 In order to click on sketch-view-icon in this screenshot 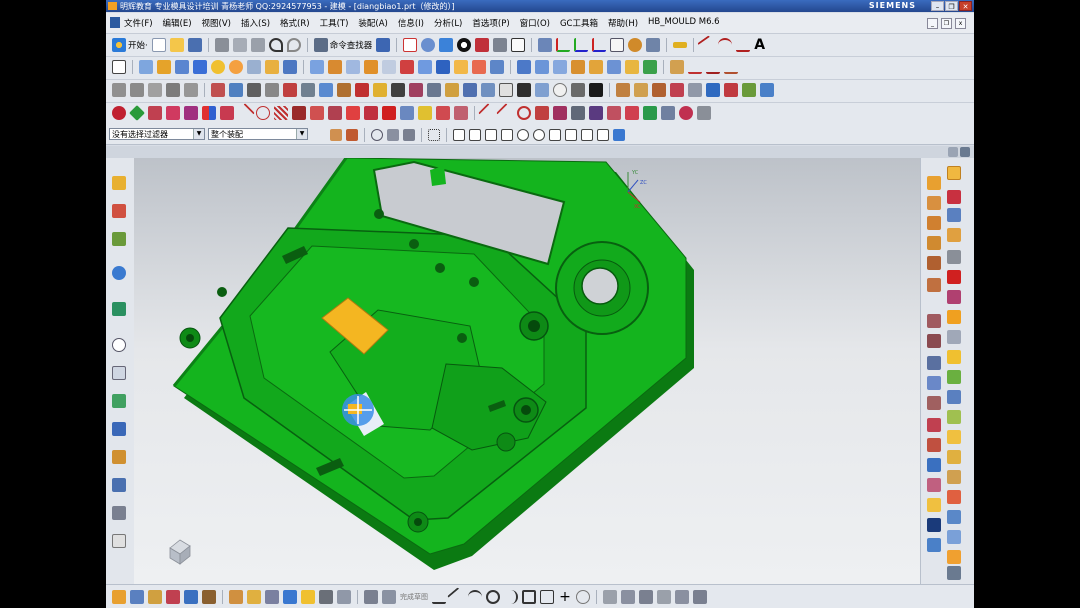, I will do `click(389, 597)`.